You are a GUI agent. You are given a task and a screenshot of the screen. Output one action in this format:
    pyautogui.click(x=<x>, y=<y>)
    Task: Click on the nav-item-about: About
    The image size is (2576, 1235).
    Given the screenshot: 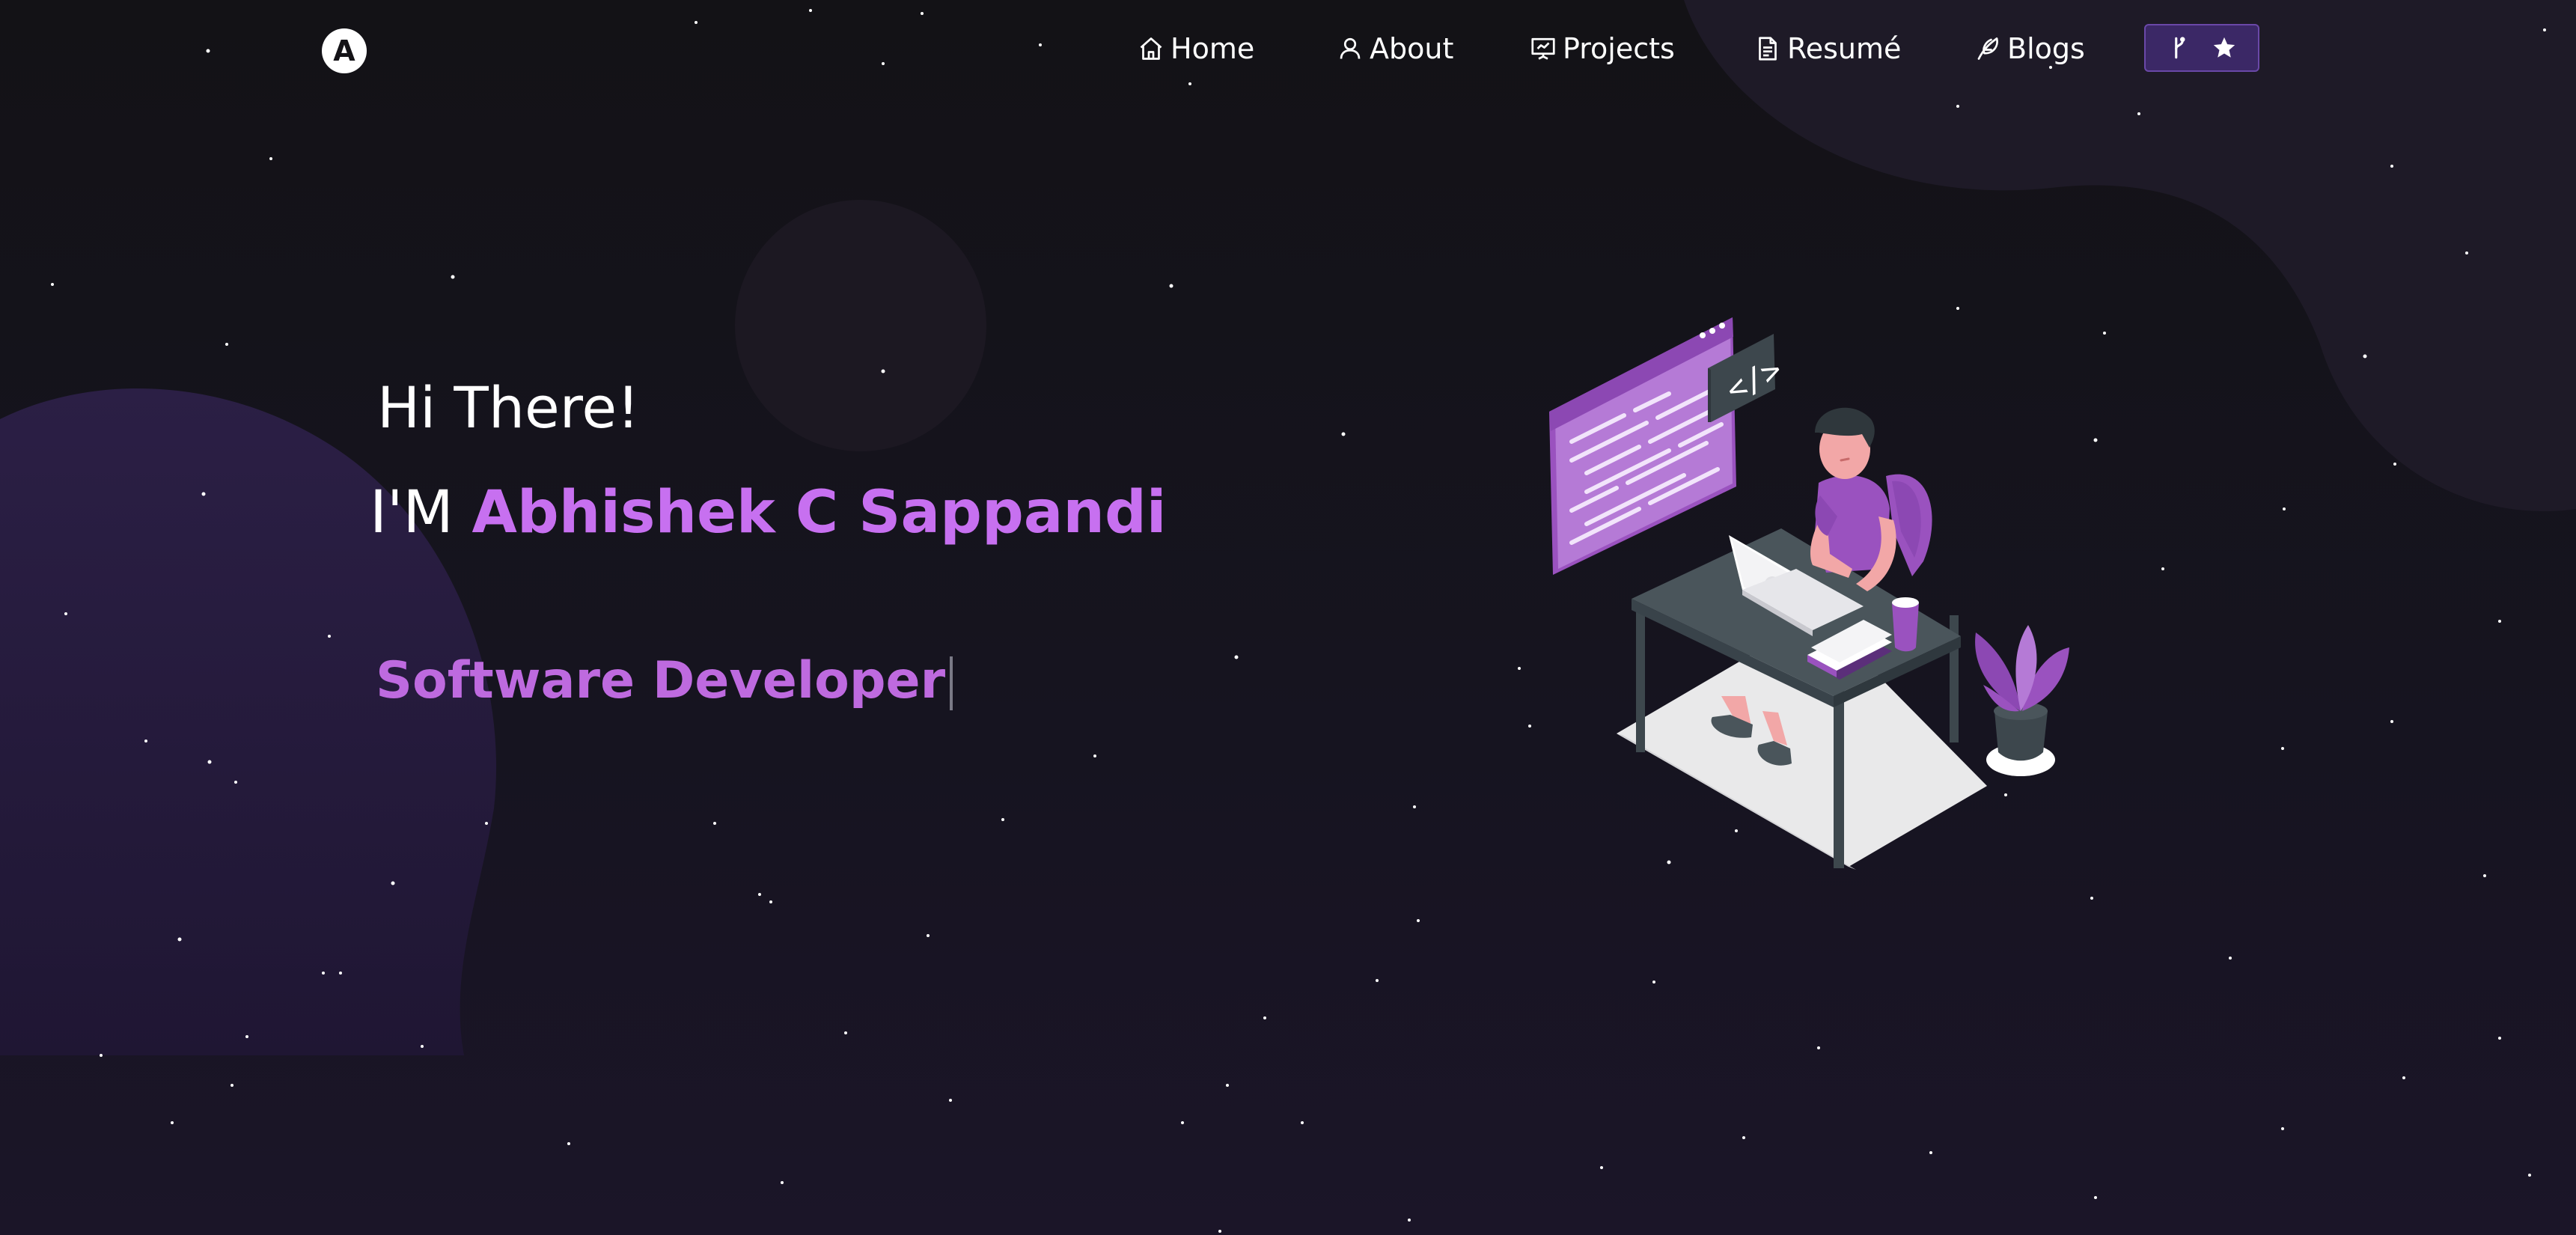 What is the action you would take?
    pyautogui.click(x=1395, y=49)
    